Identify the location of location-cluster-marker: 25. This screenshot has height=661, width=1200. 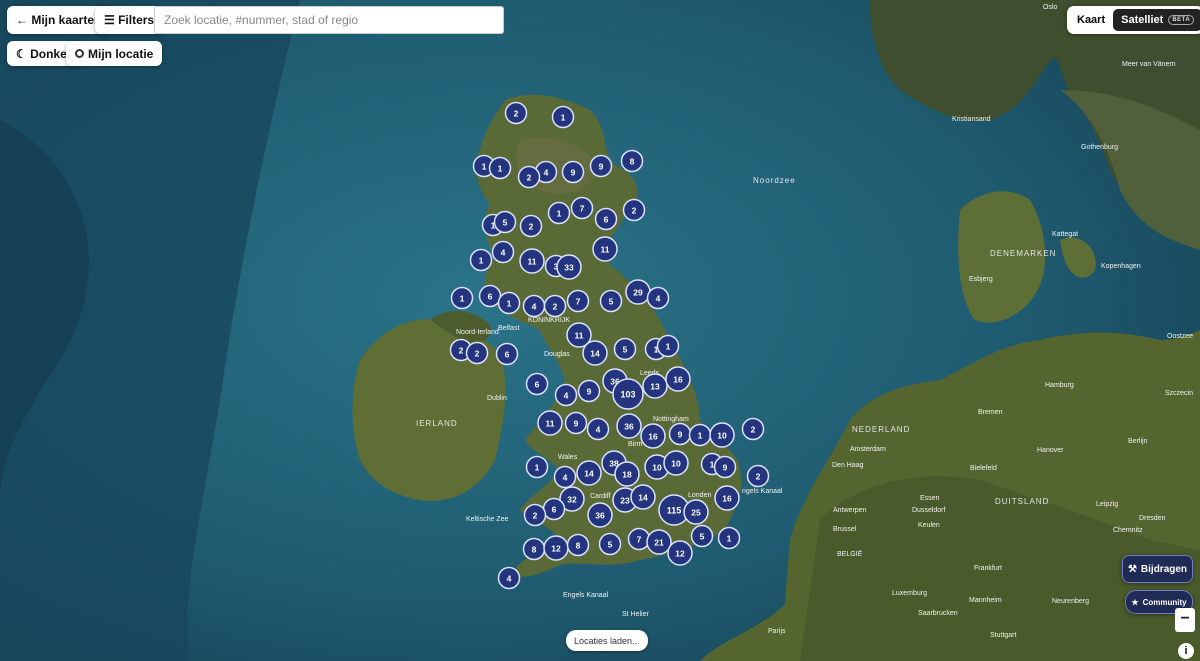
(696, 512).